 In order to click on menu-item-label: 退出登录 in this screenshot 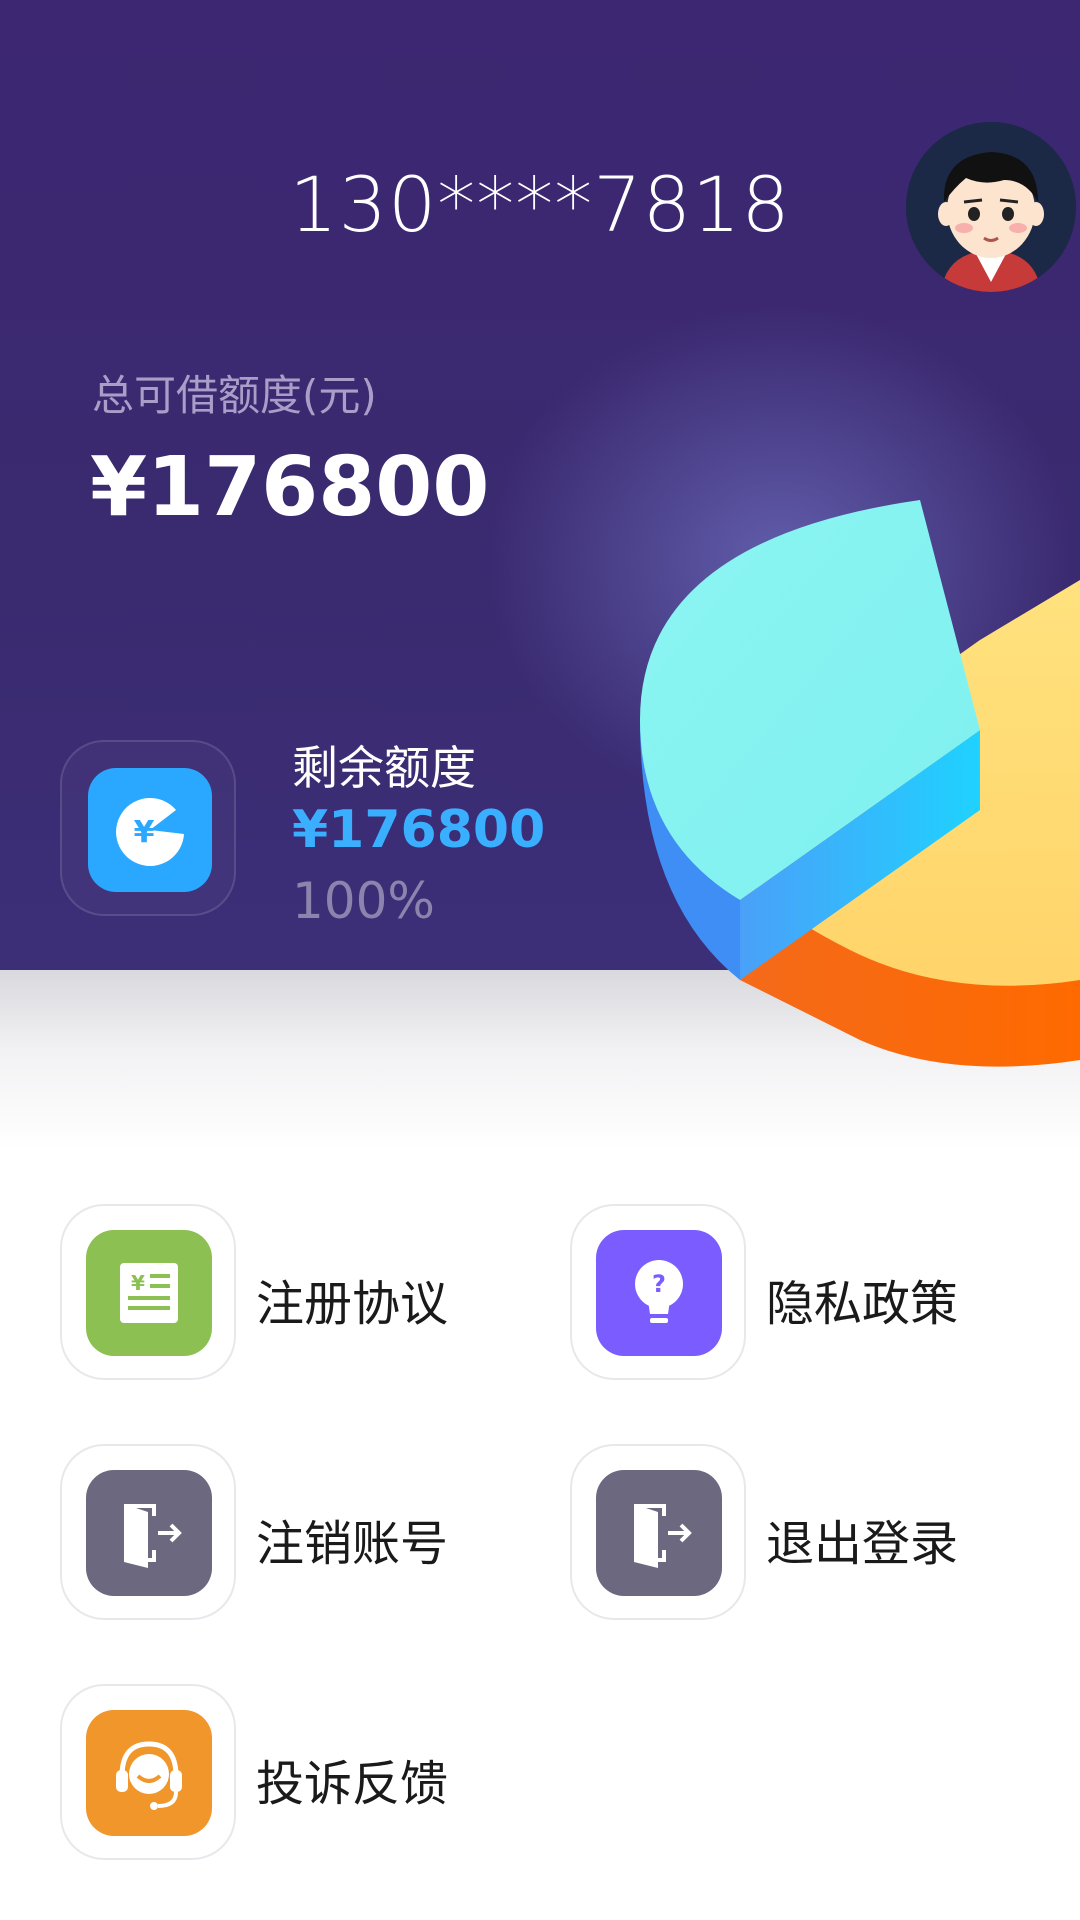, I will do `click(862, 1539)`.